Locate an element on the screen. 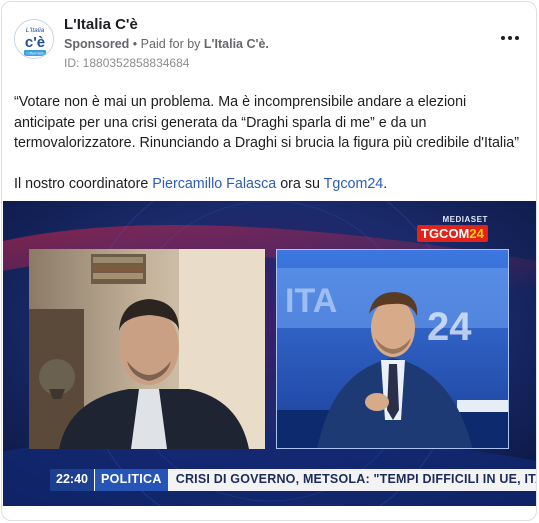 The width and height of the screenshot is (539, 523). sponsored-label: Sponsored is located at coordinates (97, 44).